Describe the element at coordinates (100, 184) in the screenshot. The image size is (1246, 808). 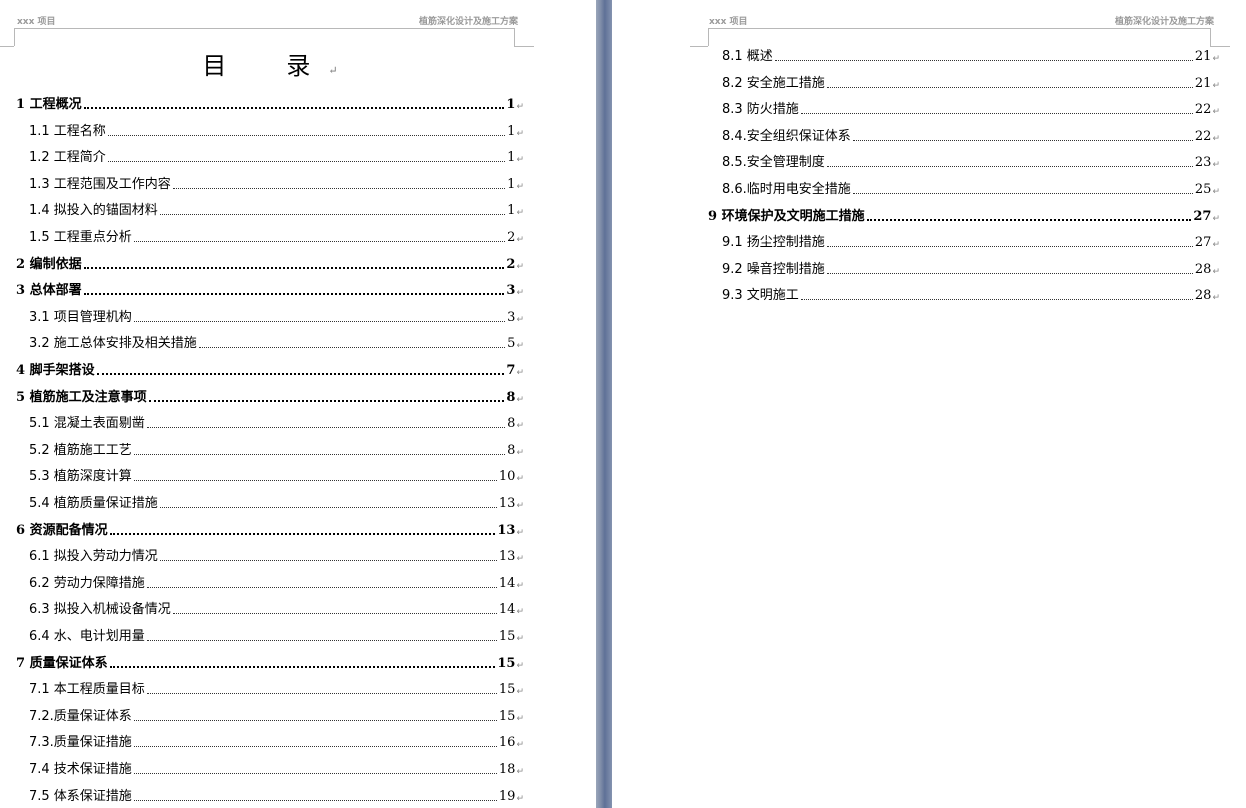
I see `toc-entry-label: 1.3 工程范围及工作内容` at that location.